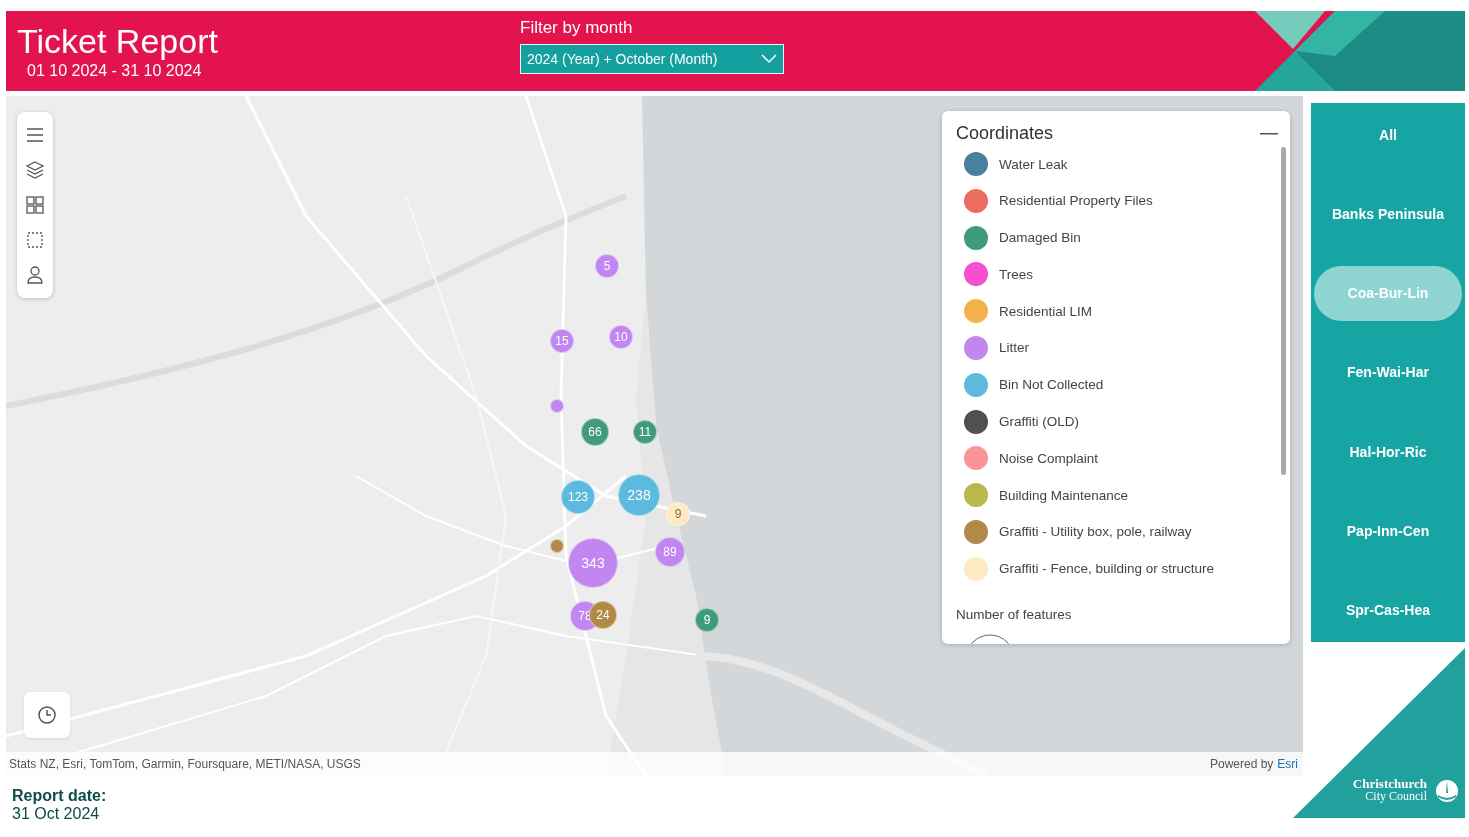 The width and height of the screenshot is (1469, 837). I want to click on scrollbar, so click(1283, 311).